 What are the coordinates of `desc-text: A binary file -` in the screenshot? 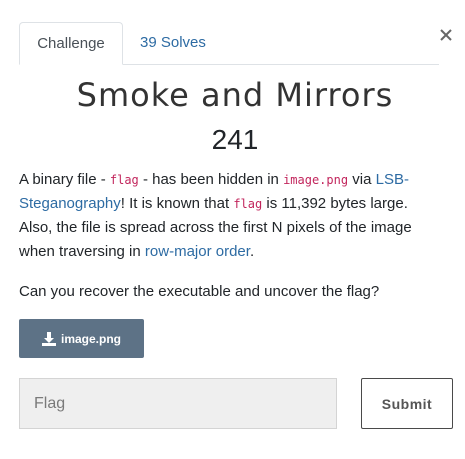 It's located at (64, 179).